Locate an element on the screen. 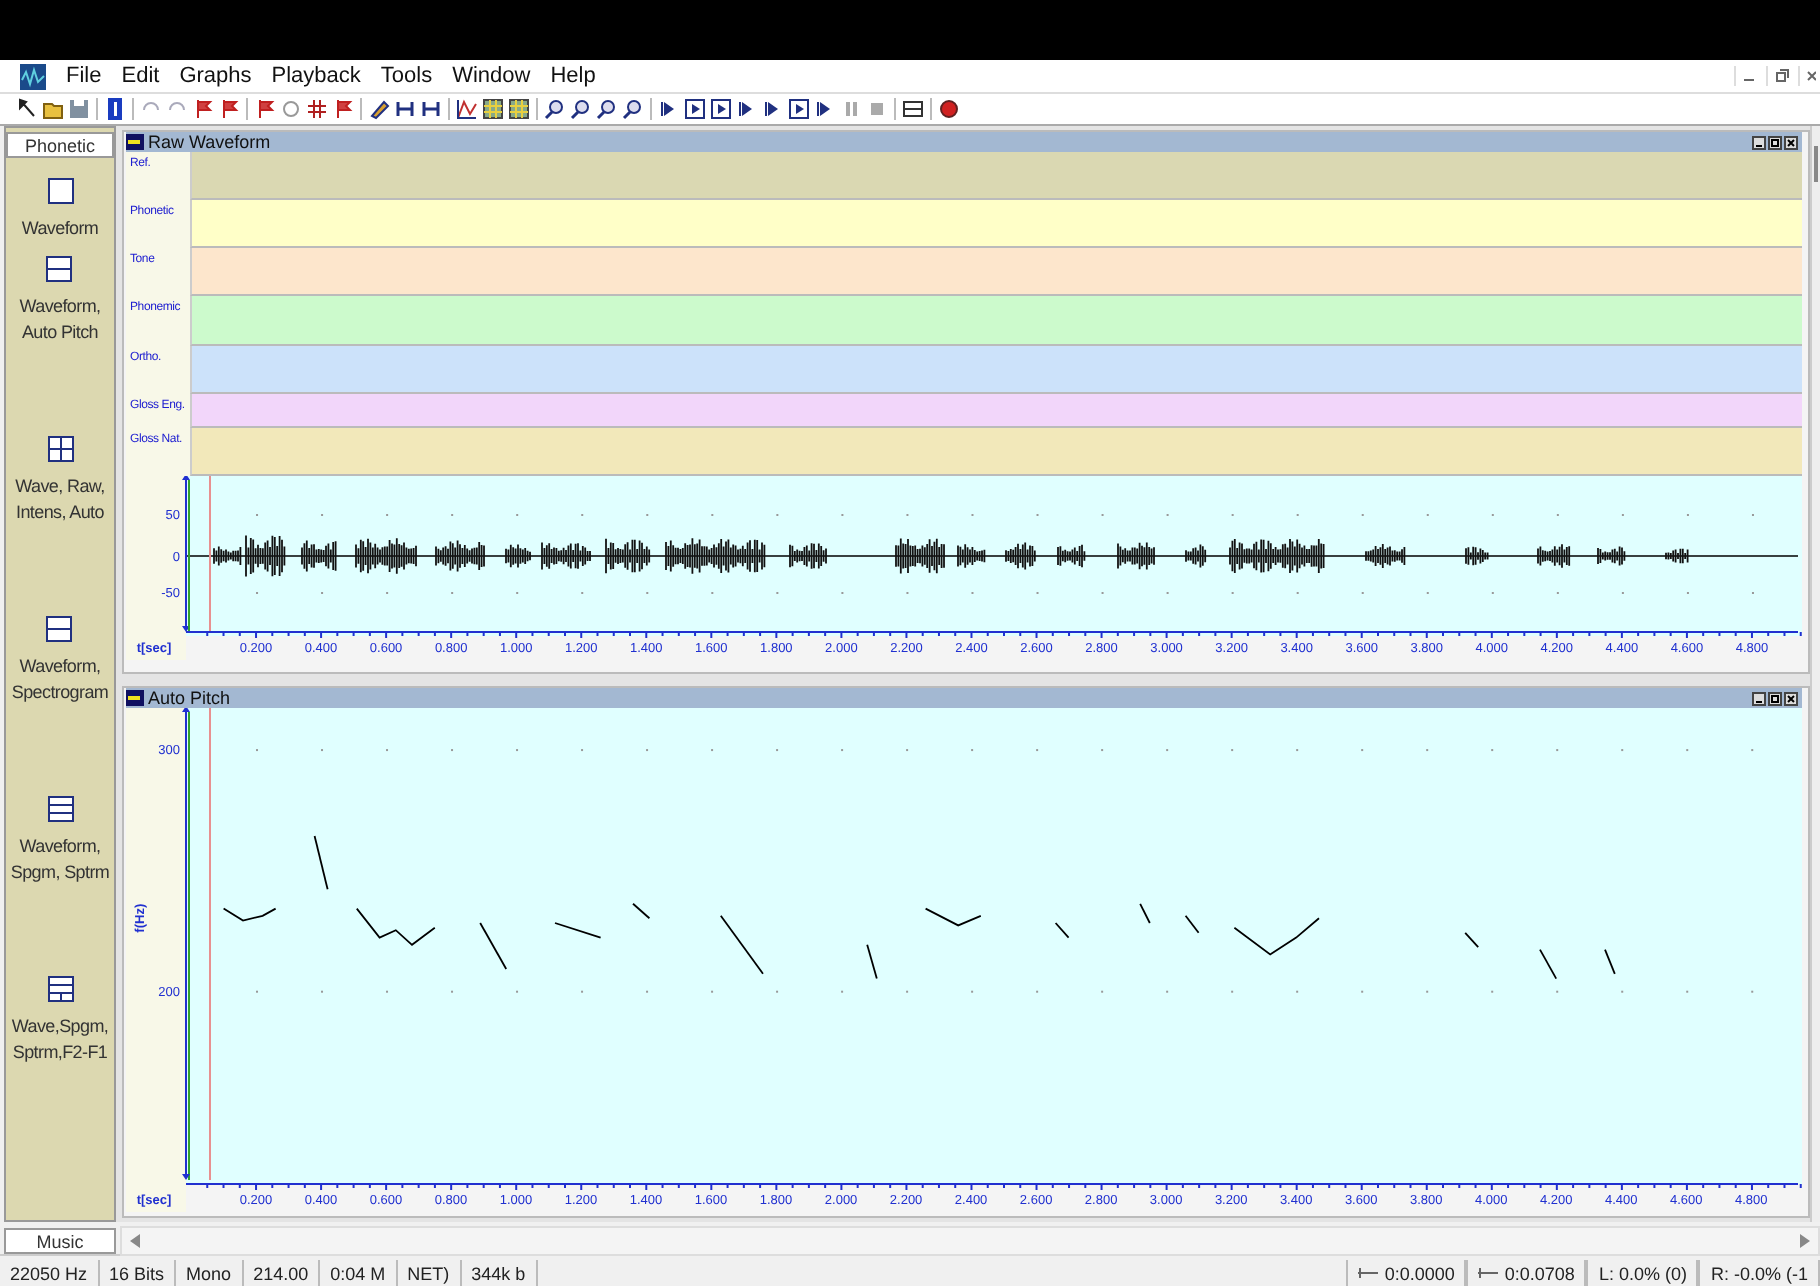 This screenshot has height=1286, width=1820. menu-item: Window is located at coordinates (491, 76).